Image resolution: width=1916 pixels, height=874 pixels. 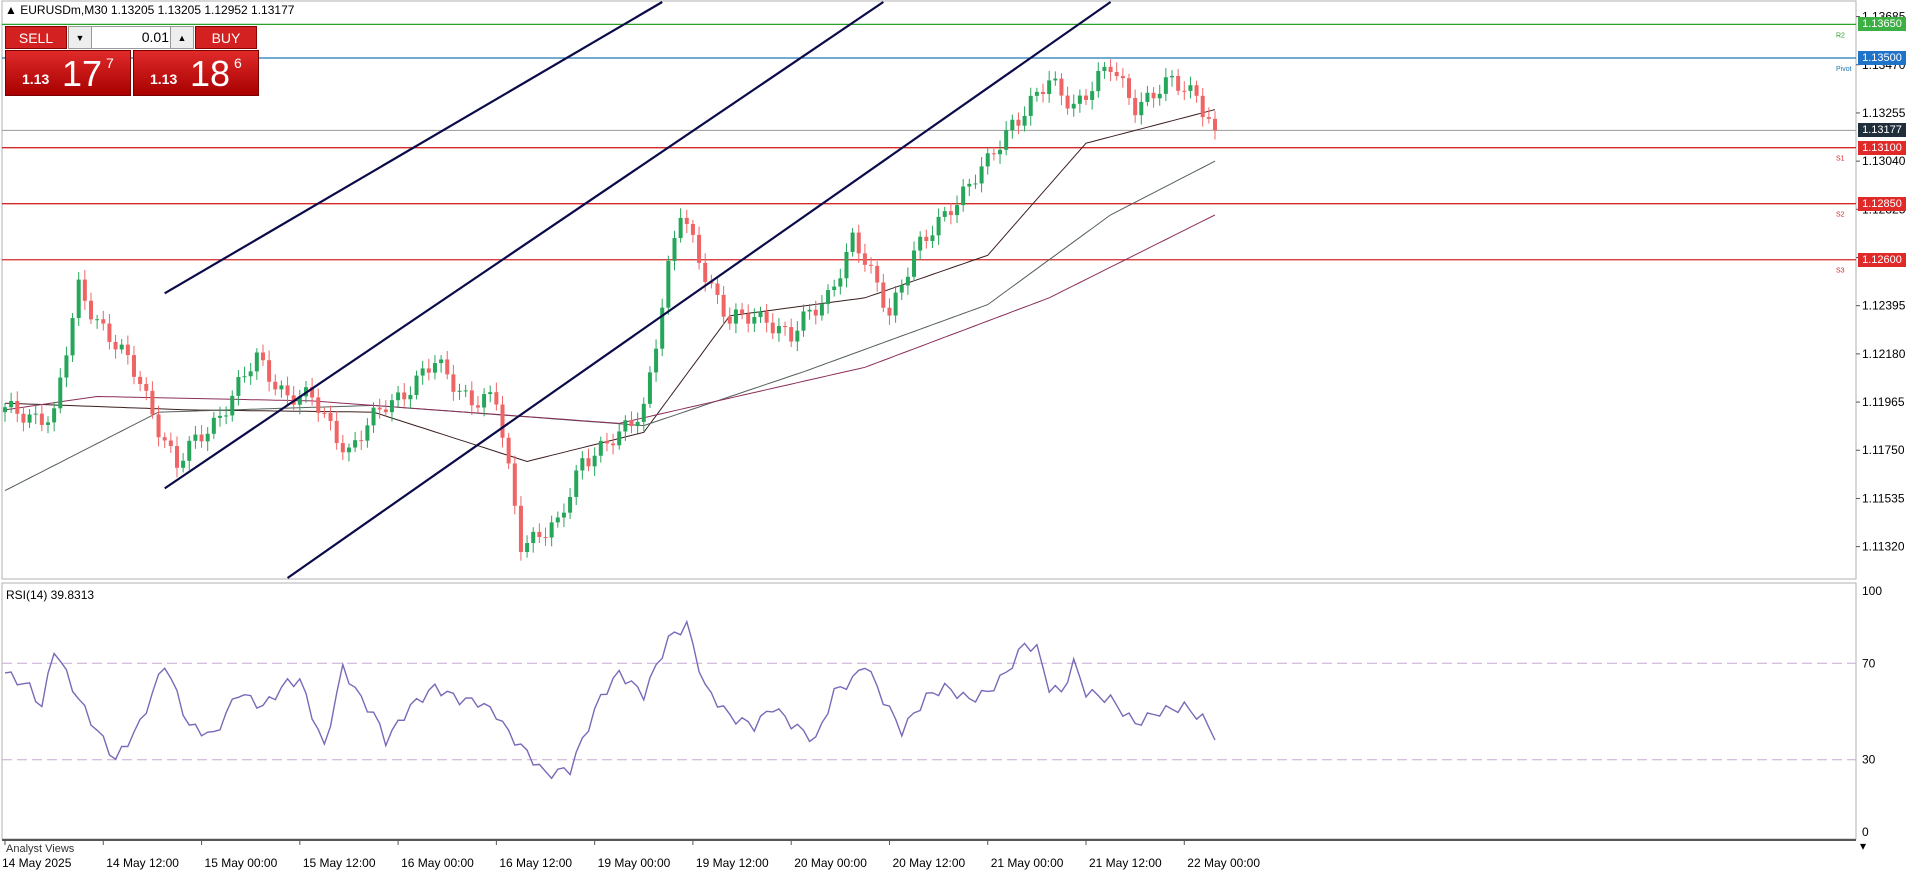 What do you see at coordinates (1882, 203) in the screenshot?
I see `price-tag-s2: 1.12850` at bounding box center [1882, 203].